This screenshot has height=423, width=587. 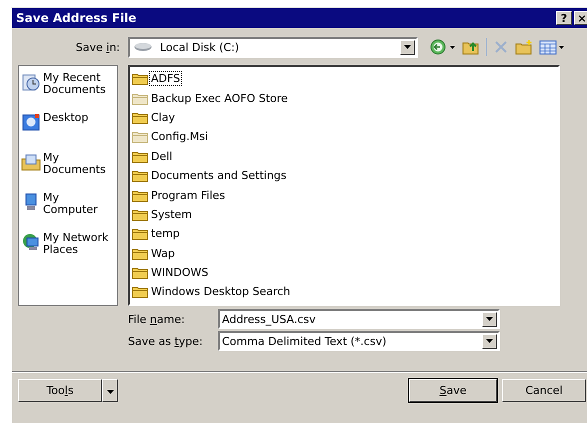 I want to click on tools-button: Tools, so click(x=60, y=390).